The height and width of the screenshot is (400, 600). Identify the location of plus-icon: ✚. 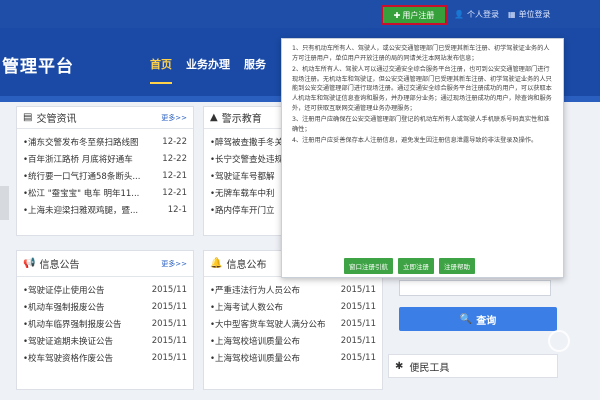
(397, 15).